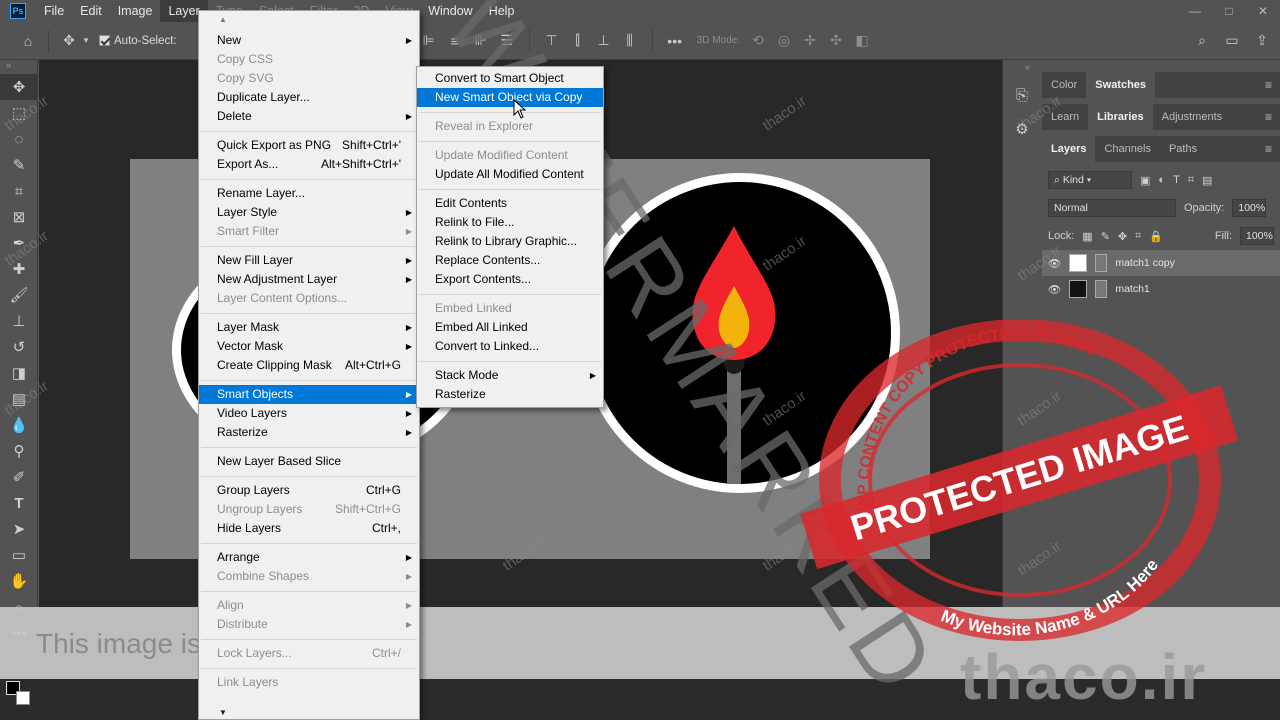  I want to click on menu-item-distribute: Distribute ▶, so click(309, 624).